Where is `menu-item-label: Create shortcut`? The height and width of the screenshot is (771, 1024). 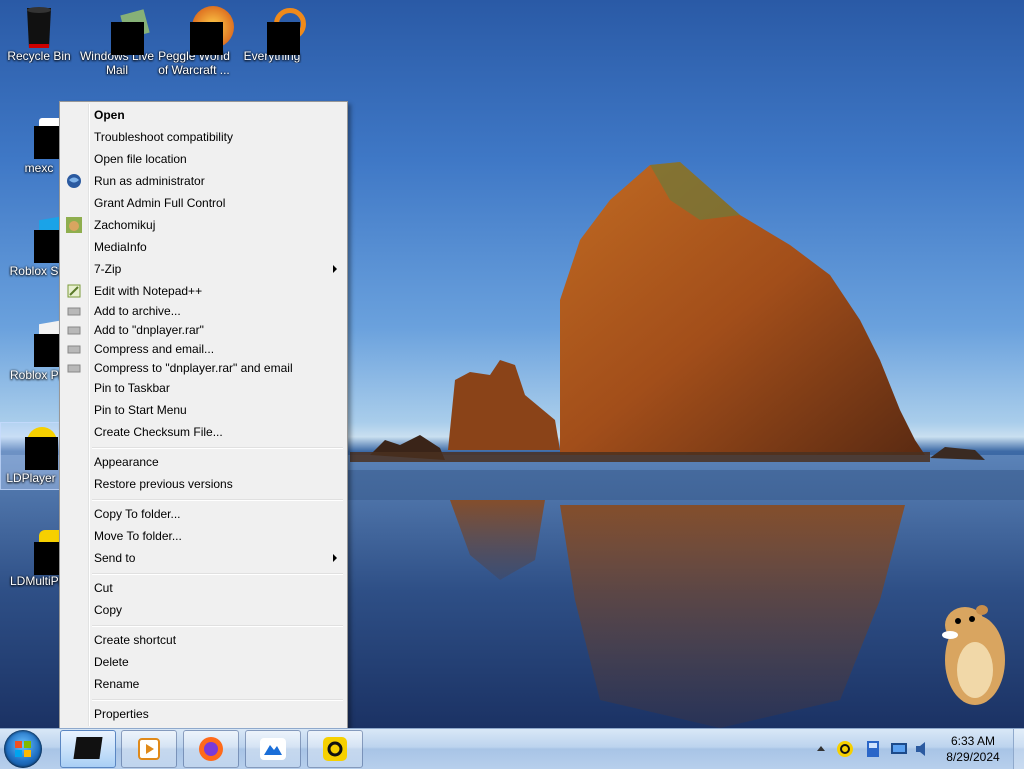
menu-item-label: Create shortcut is located at coordinates (135, 640).